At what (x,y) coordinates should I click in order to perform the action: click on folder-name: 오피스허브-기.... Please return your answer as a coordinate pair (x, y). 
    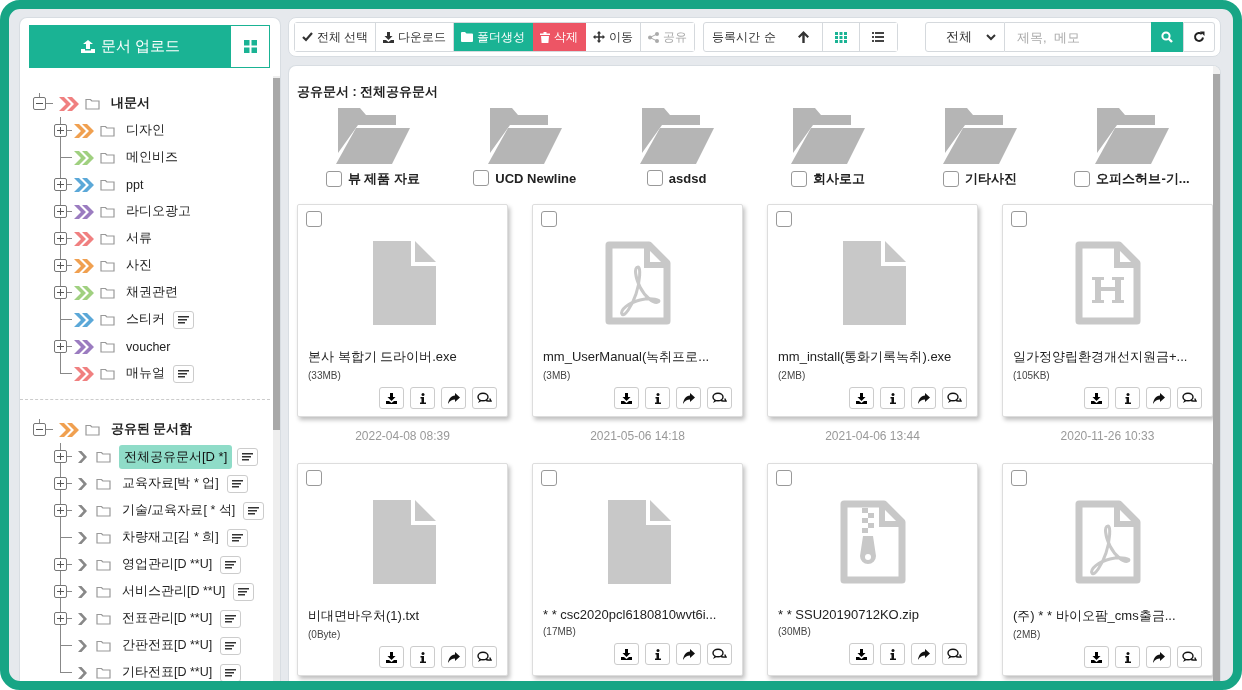
    Looking at the image, I should click on (1143, 179).